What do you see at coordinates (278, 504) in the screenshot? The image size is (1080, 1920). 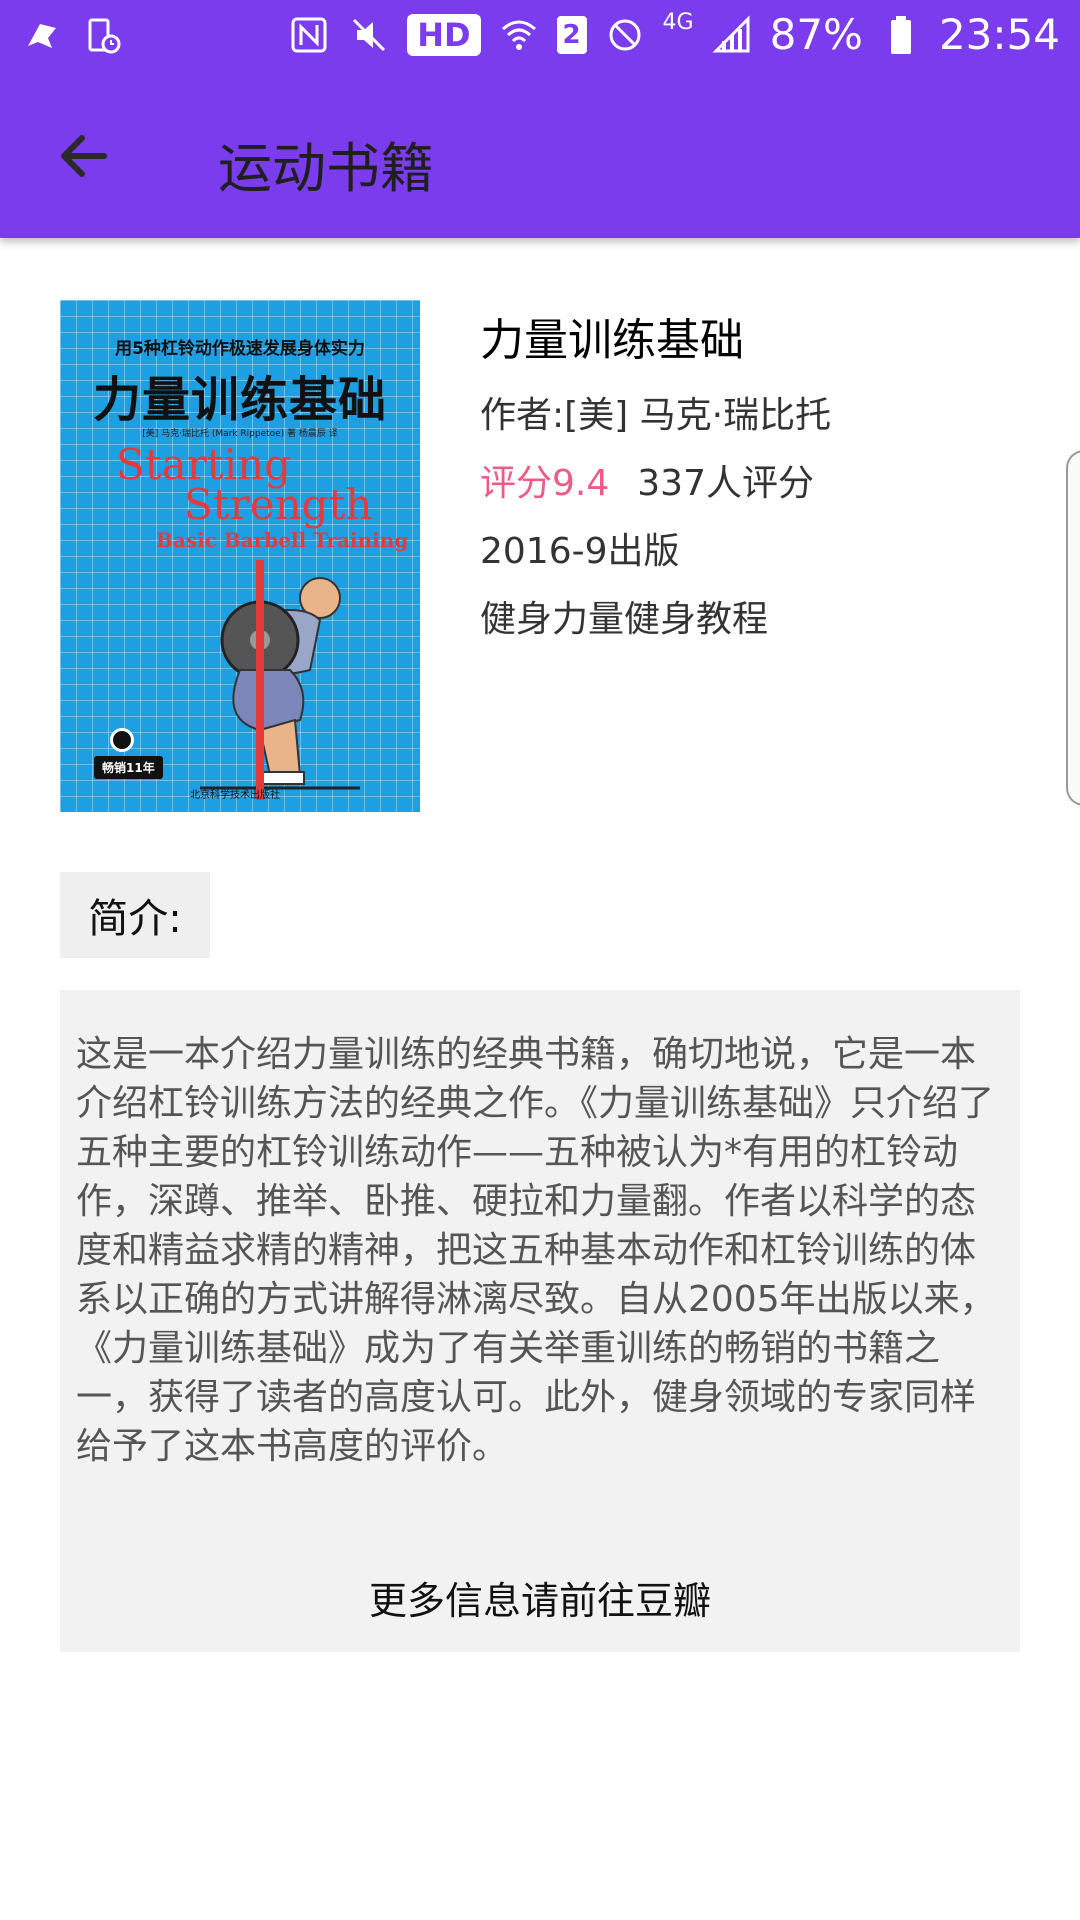 I see `cover-english-title-2: Strength` at bounding box center [278, 504].